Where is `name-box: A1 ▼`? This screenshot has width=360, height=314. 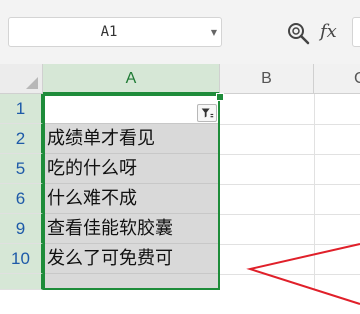
name-box: A1 ▼ is located at coordinates (115, 32).